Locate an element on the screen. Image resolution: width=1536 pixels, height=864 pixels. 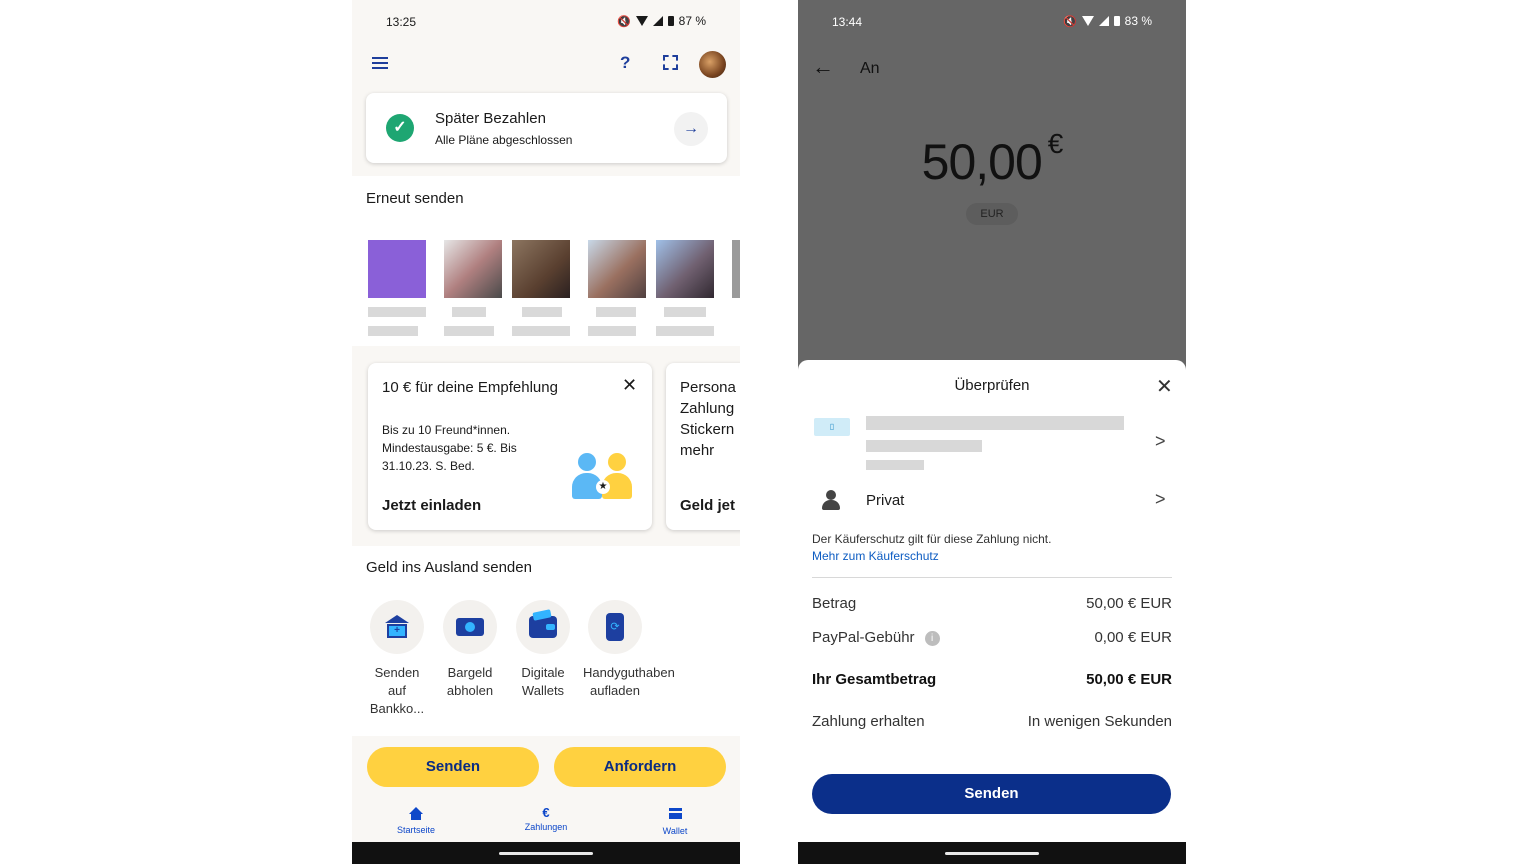
gesture-bar is located at coordinates (546, 853).